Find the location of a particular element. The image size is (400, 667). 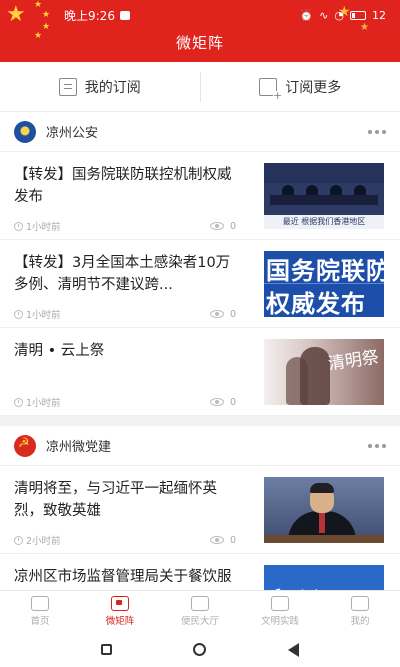

article-item: 清明将至，与习近平一起缅怀英烈，致敬英雄 2小时前 0 is located at coordinates (200, 510).